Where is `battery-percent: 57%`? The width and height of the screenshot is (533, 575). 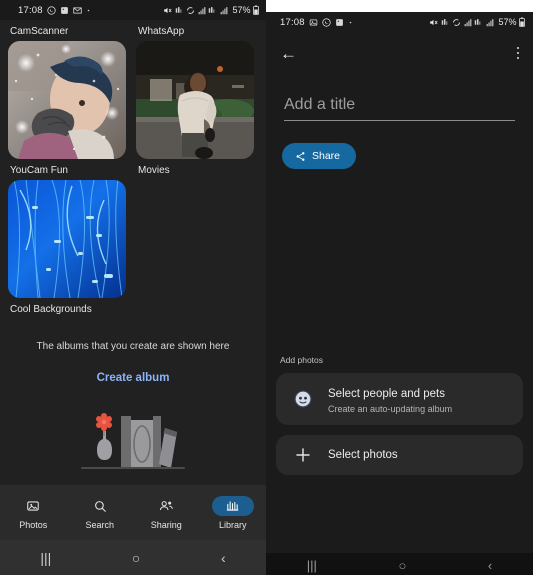 battery-percent: 57% is located at coordinates (507, 22).